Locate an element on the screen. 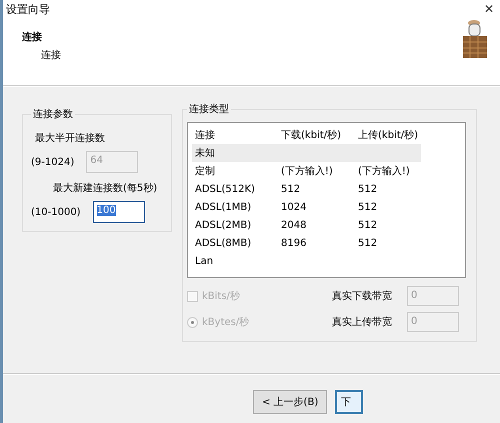 This screenshot has height=423, width=500. range-label: (10-1000) is located at coordinates (56, 212).